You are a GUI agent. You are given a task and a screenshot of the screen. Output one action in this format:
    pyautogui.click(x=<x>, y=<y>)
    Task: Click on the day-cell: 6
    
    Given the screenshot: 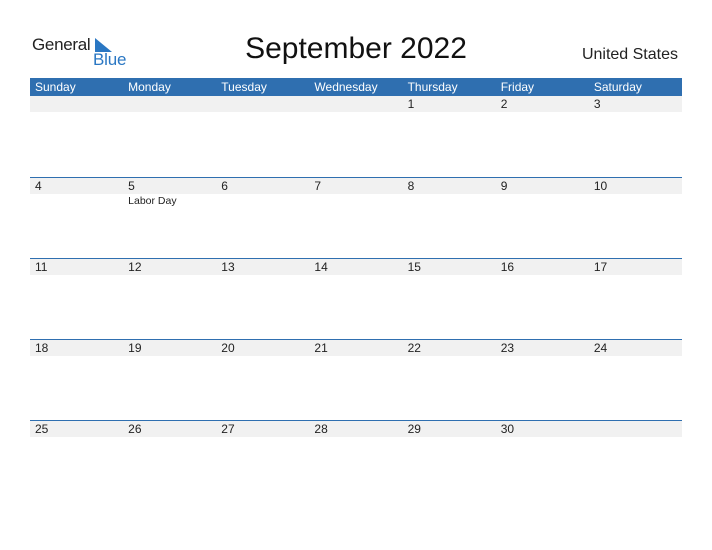 What is the action you would take?
    pyautogui.click(x=224, y=186)
    